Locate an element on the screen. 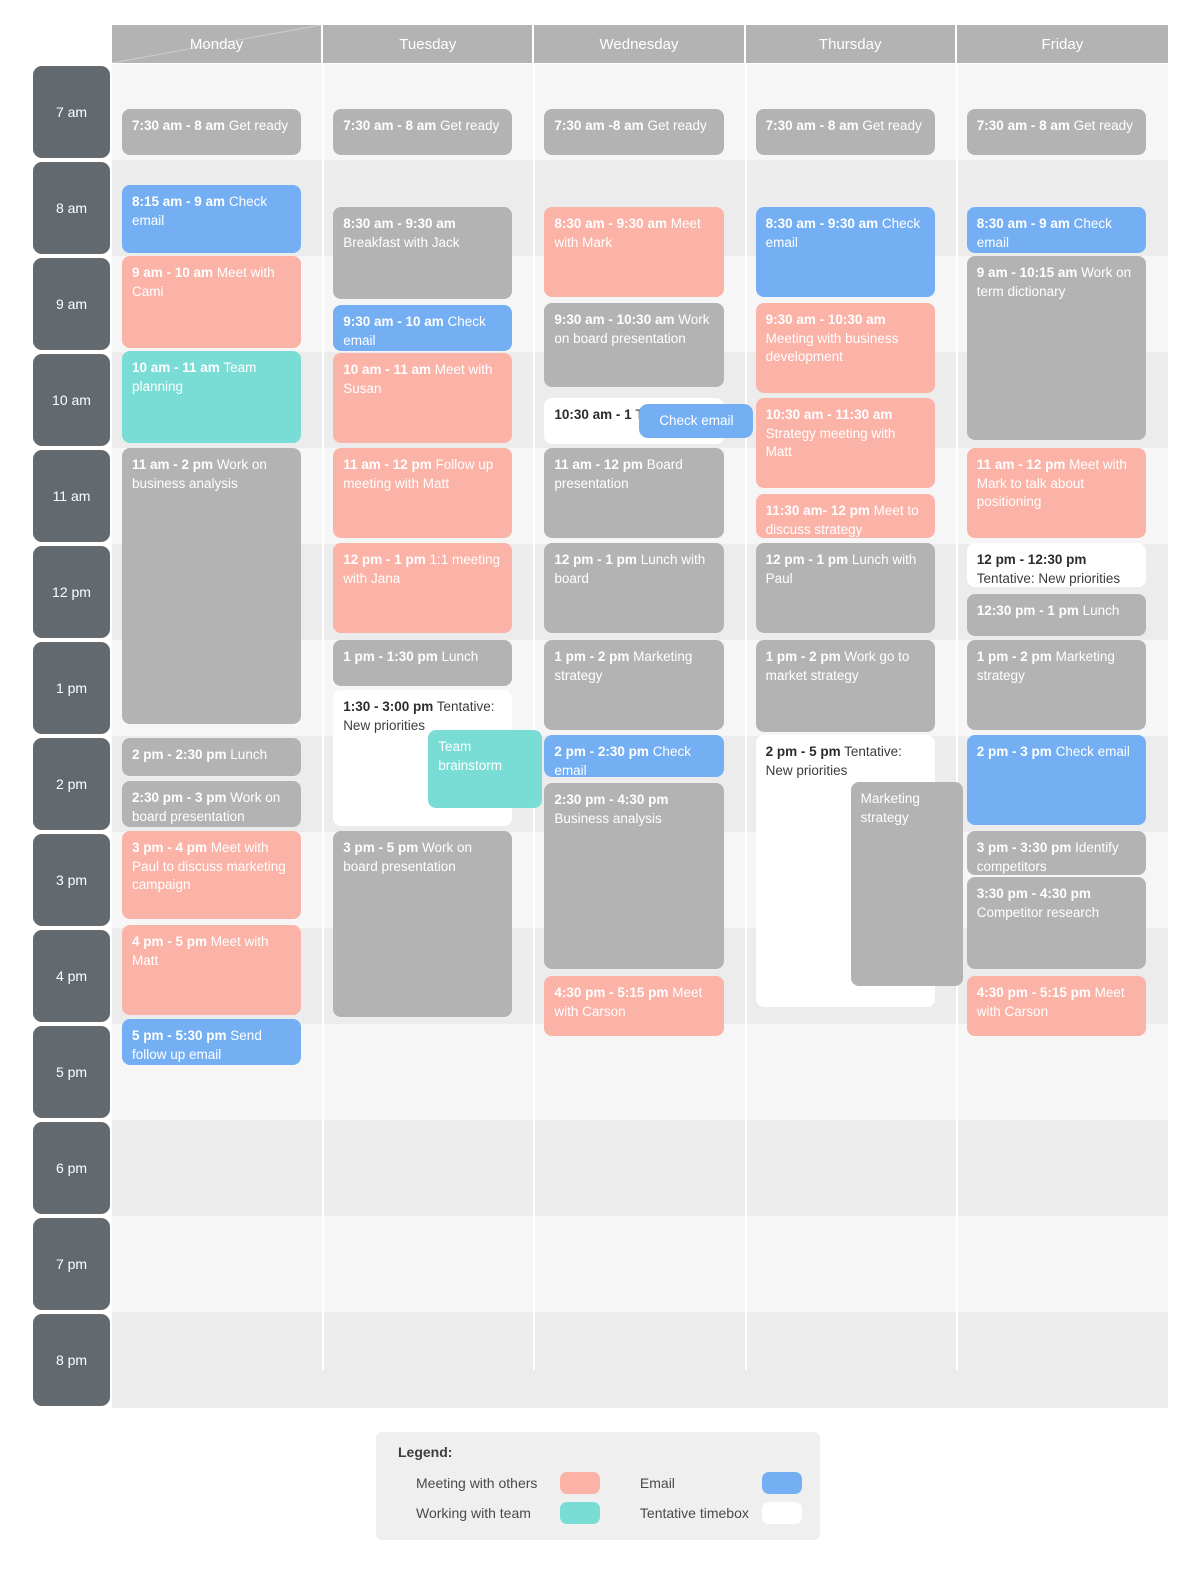 Image resolution: width=1200 pixels, height=1581 pixels. event-title: Get ready is located at coordinates (470, 125).